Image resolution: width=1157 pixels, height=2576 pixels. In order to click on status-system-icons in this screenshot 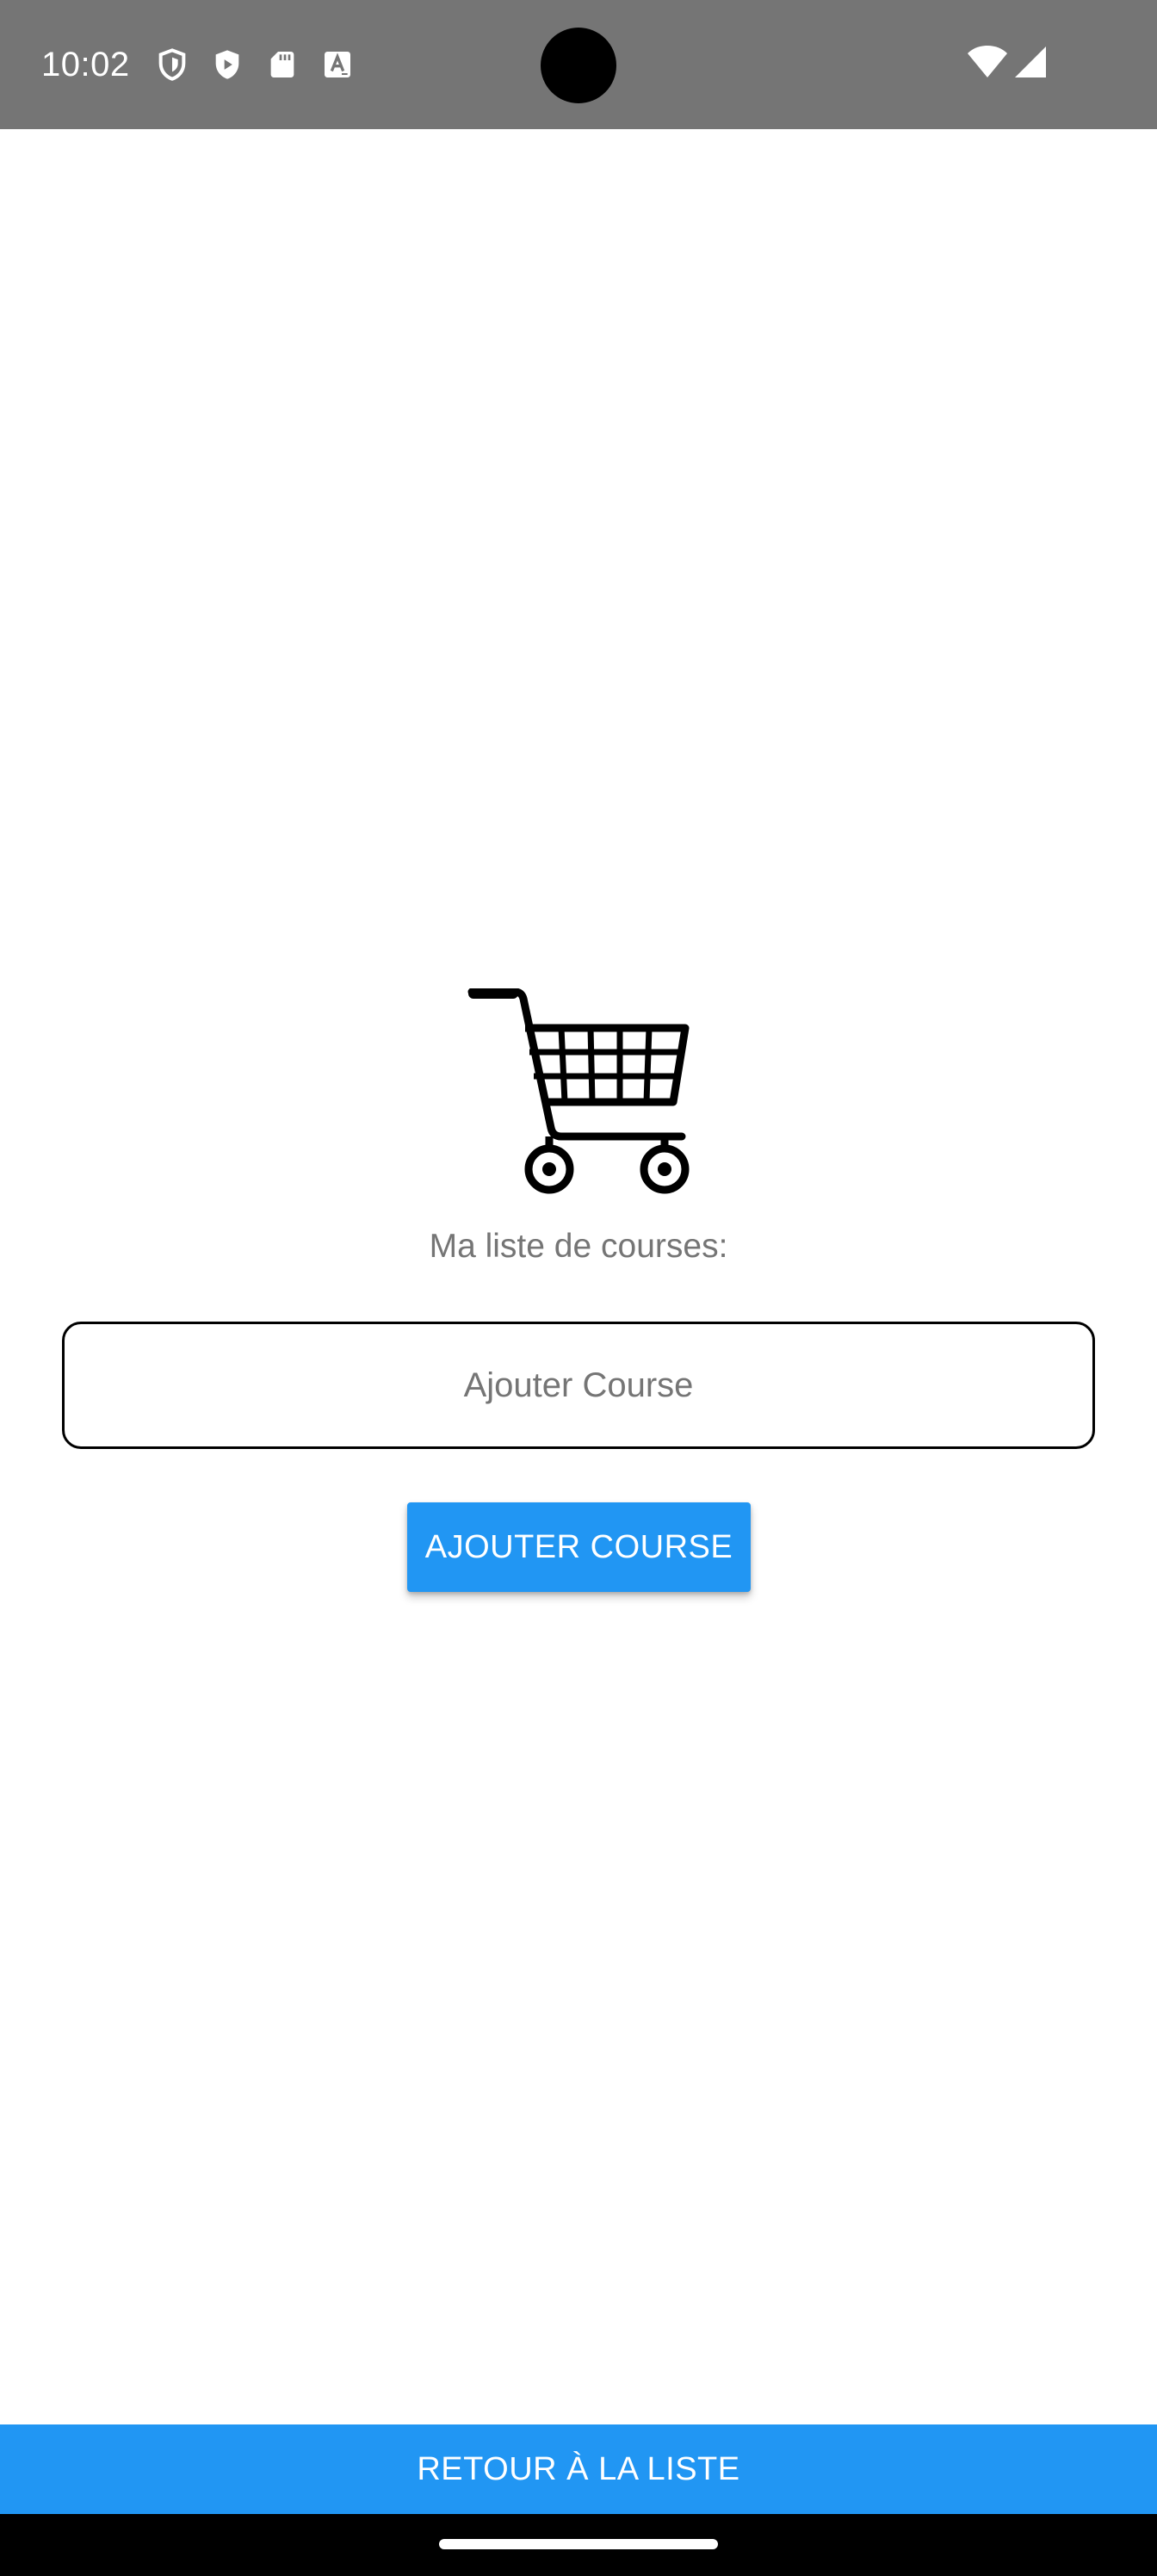, I will do `click(1008, 62)`.